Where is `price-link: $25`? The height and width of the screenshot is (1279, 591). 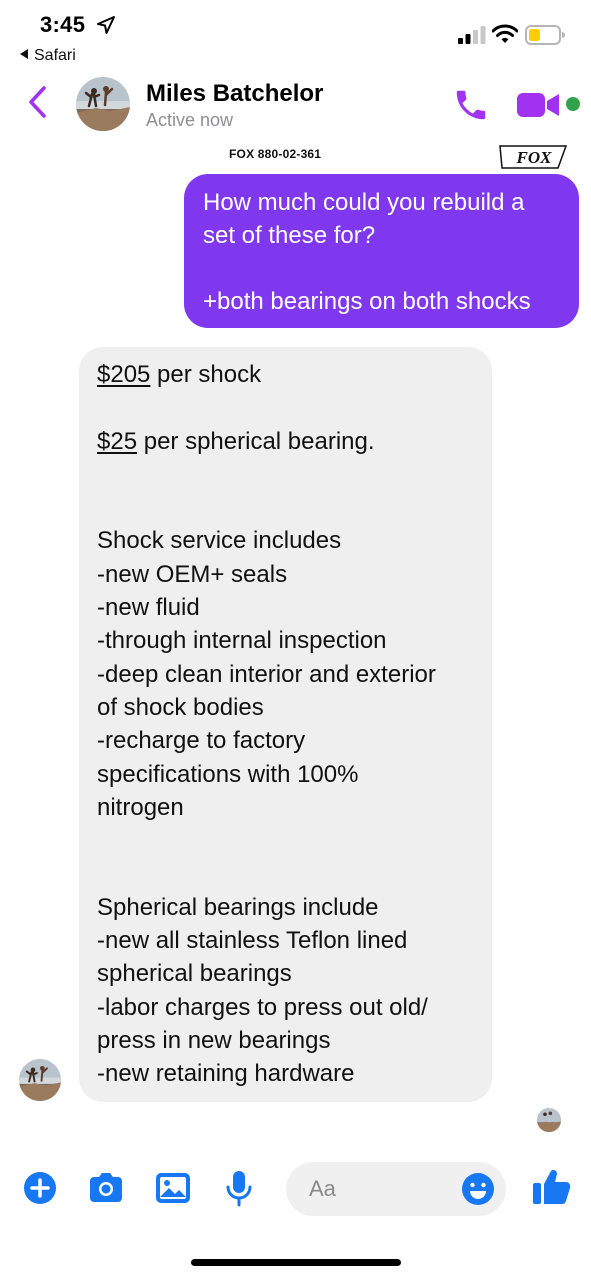 price-link: $25 is located at coordinates (117, 441).